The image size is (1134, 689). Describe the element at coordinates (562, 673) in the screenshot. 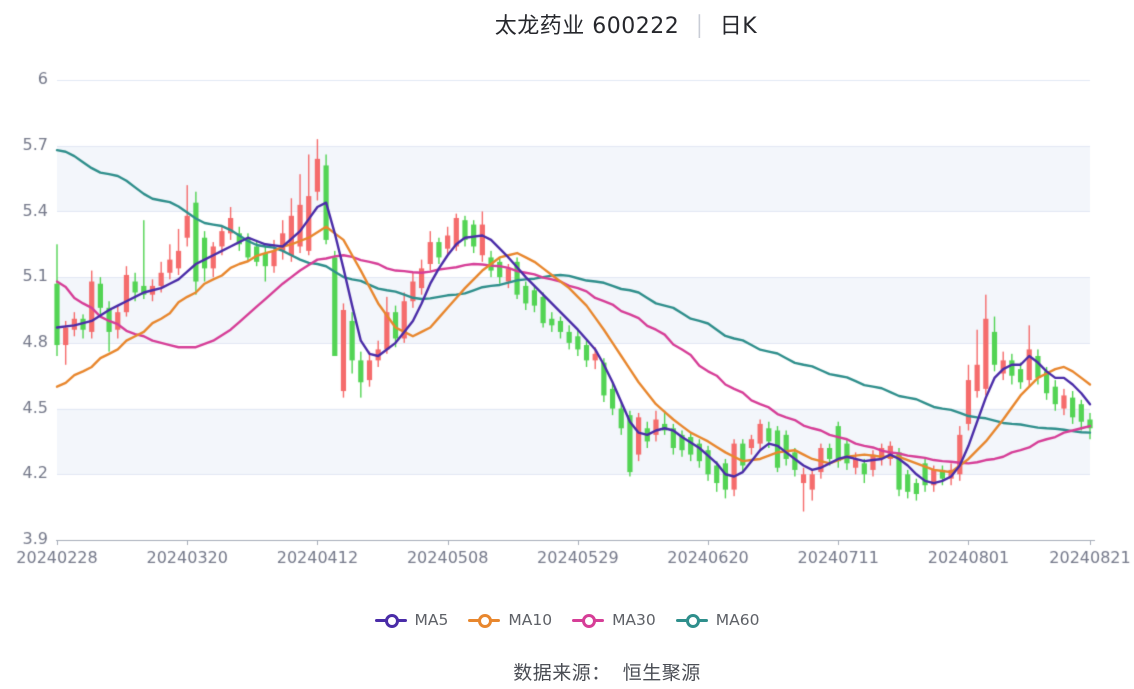

I see `data-source-label: 数据来源：` at that location.